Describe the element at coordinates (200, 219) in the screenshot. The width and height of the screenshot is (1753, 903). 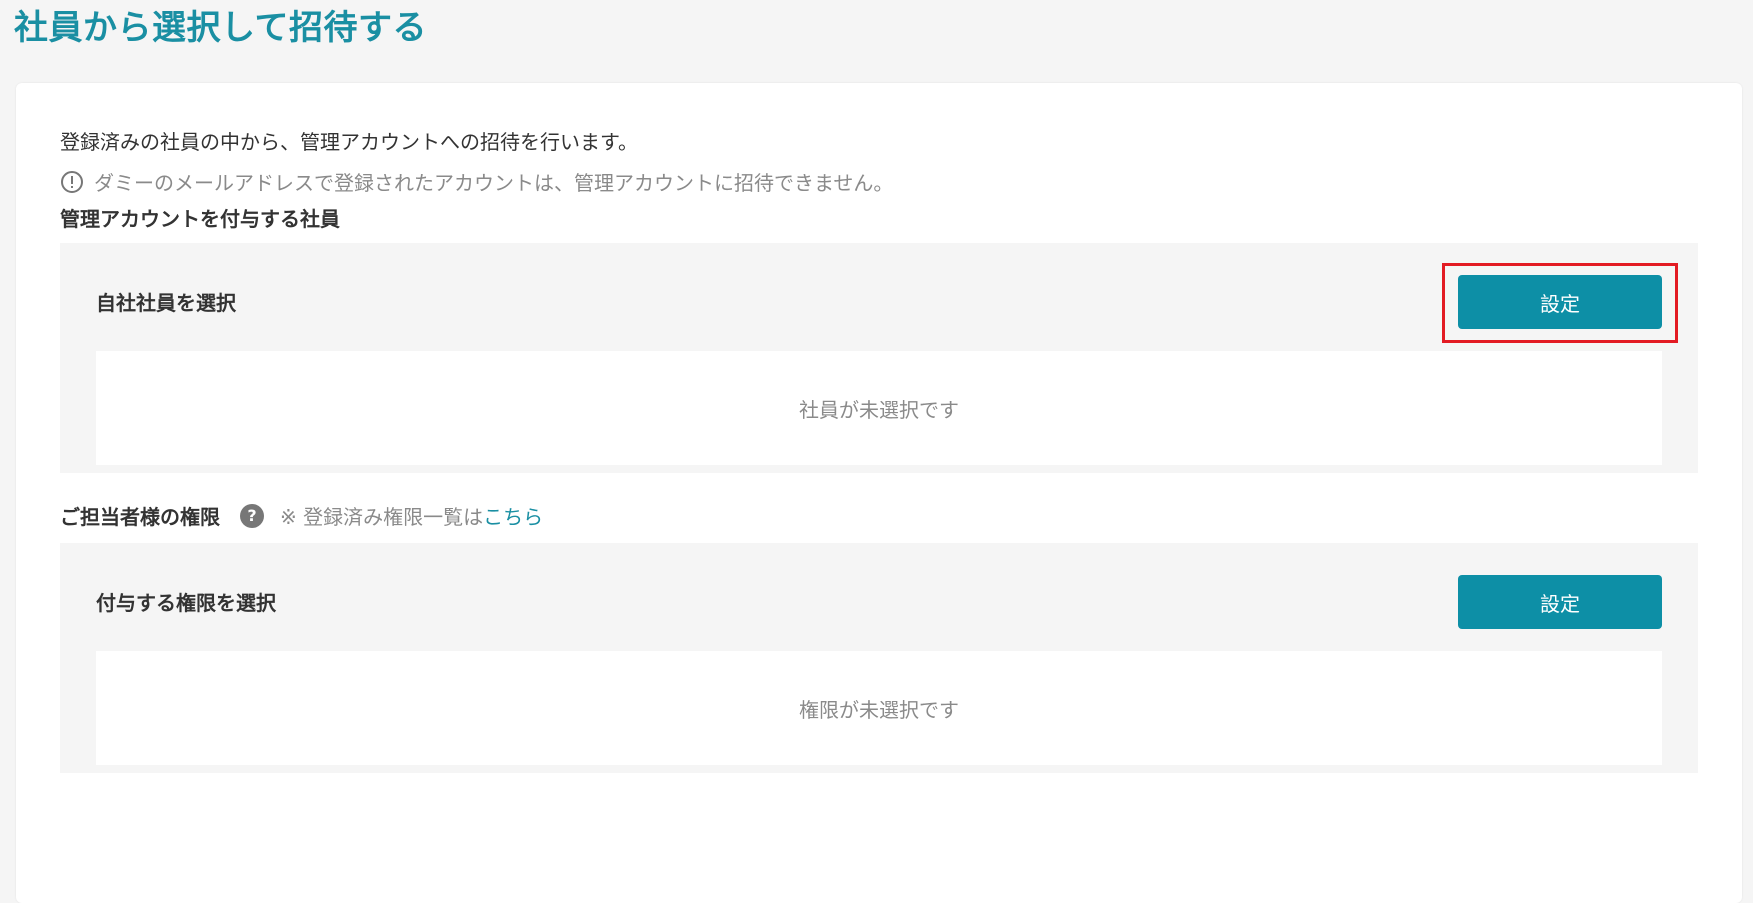
I see `employee-section-label: 管理アカウントを付与する社員` at that location.